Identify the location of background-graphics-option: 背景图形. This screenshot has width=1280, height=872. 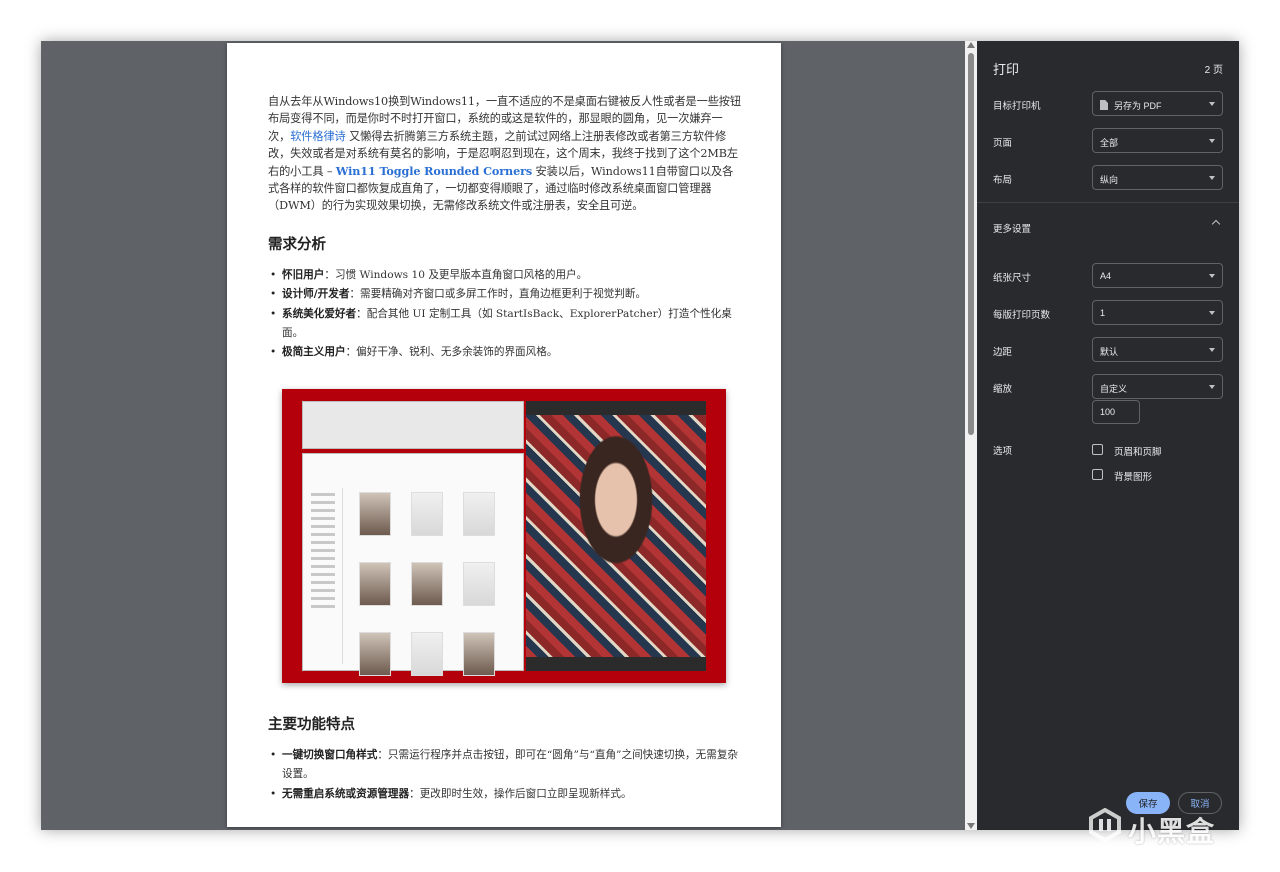
(1152, 475).